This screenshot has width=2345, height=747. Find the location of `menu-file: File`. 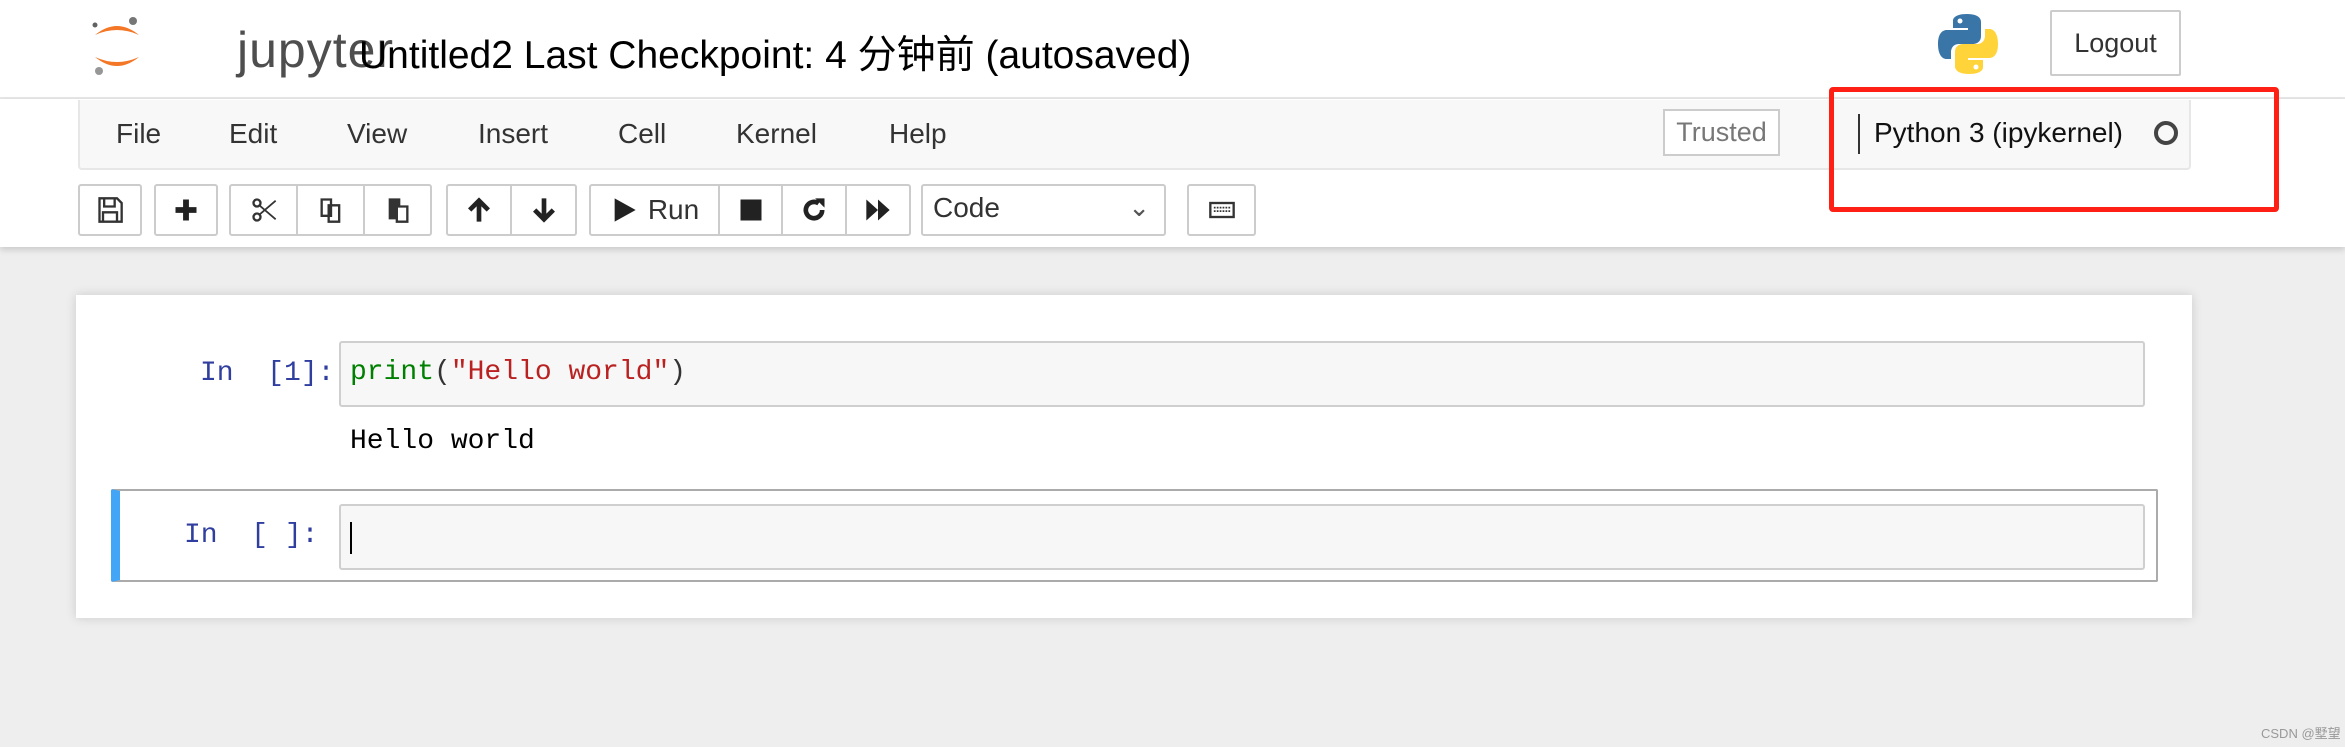

menu-file: File is located at coordinates (138, 134).